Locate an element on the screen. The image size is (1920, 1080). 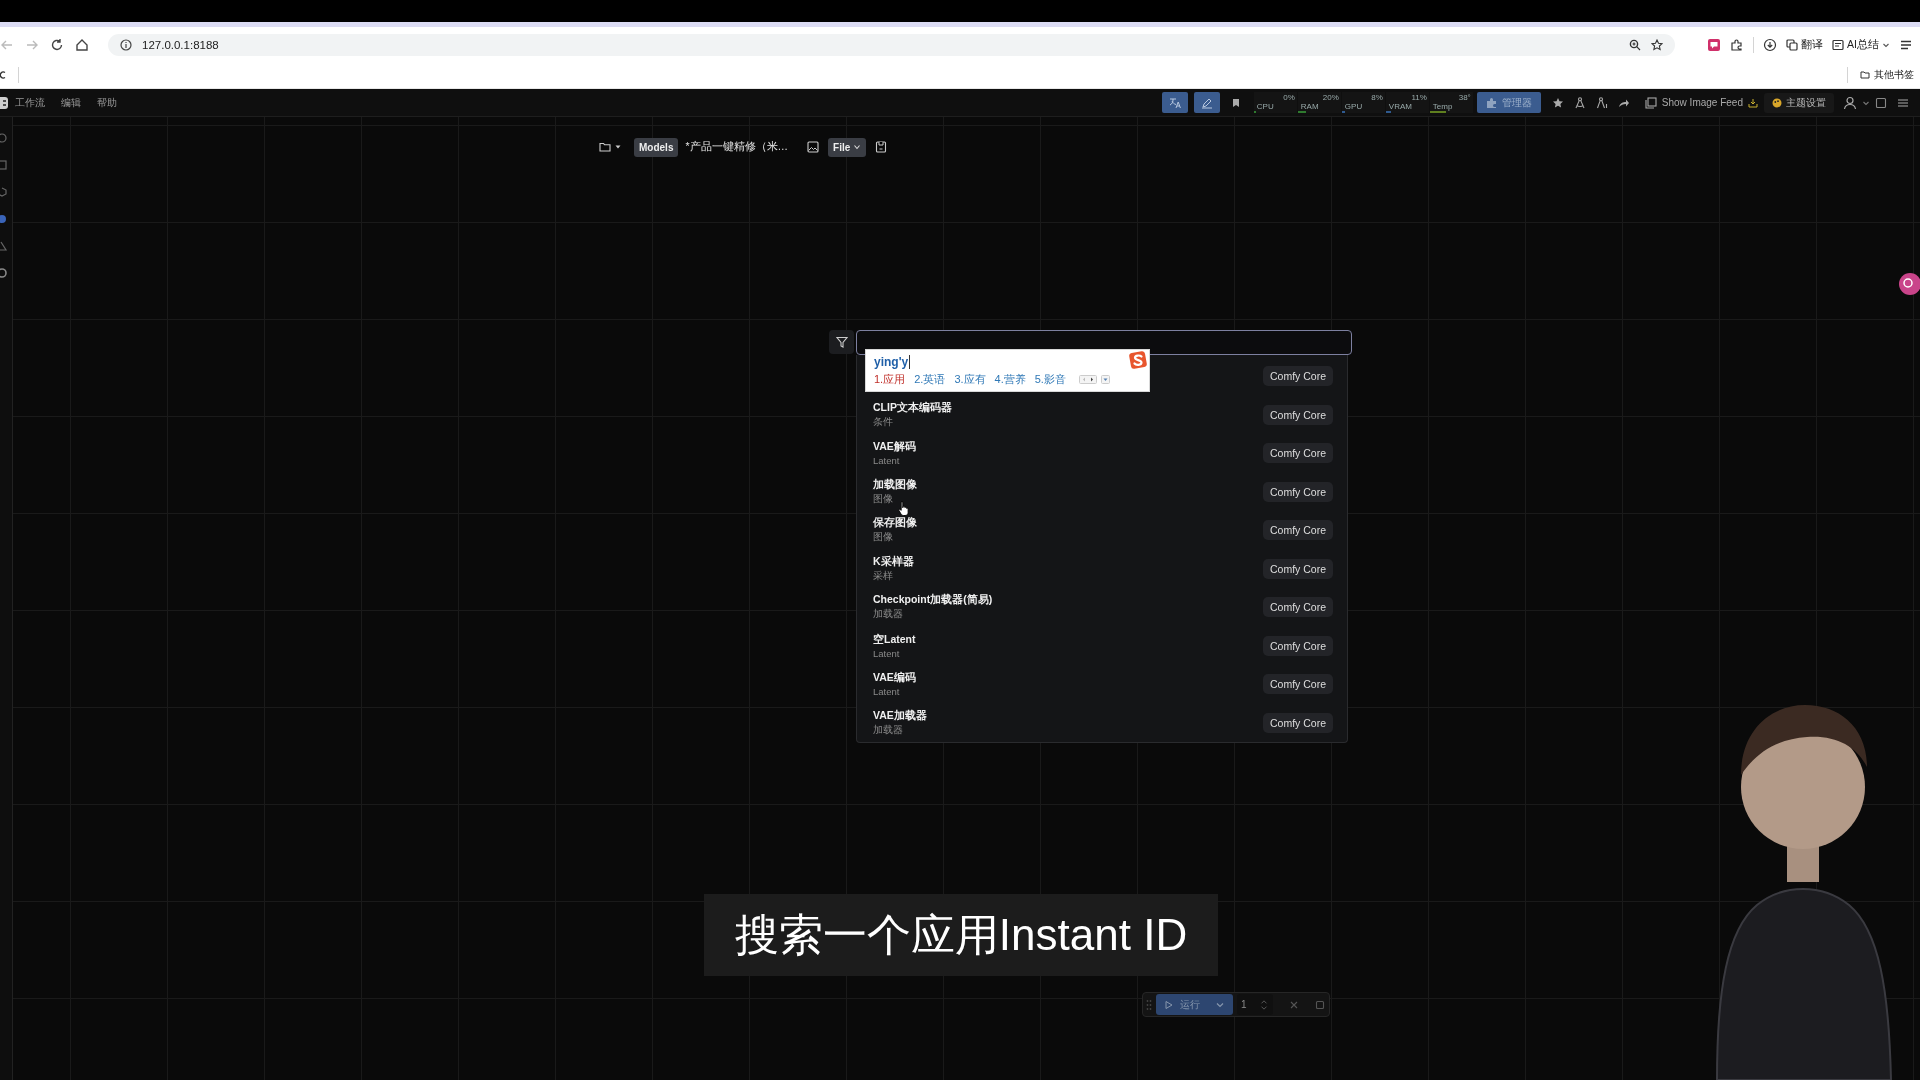
meter-label: CPU is located at coordinates (1264, 106).